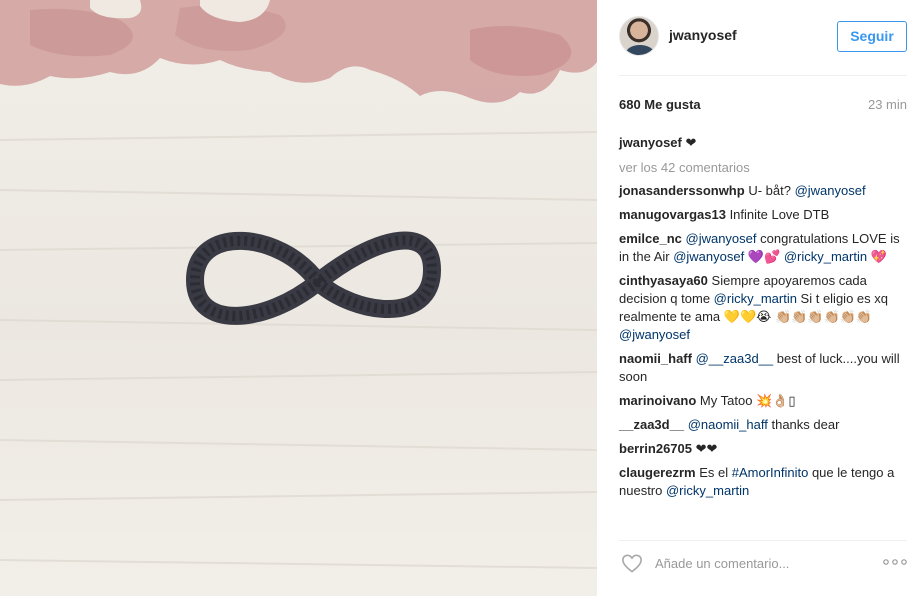 The image size is (915, 596). Describe the element at coordinates (660, 104) in the screenshot. I see `likes-count: 680 Me gusta` at that location.